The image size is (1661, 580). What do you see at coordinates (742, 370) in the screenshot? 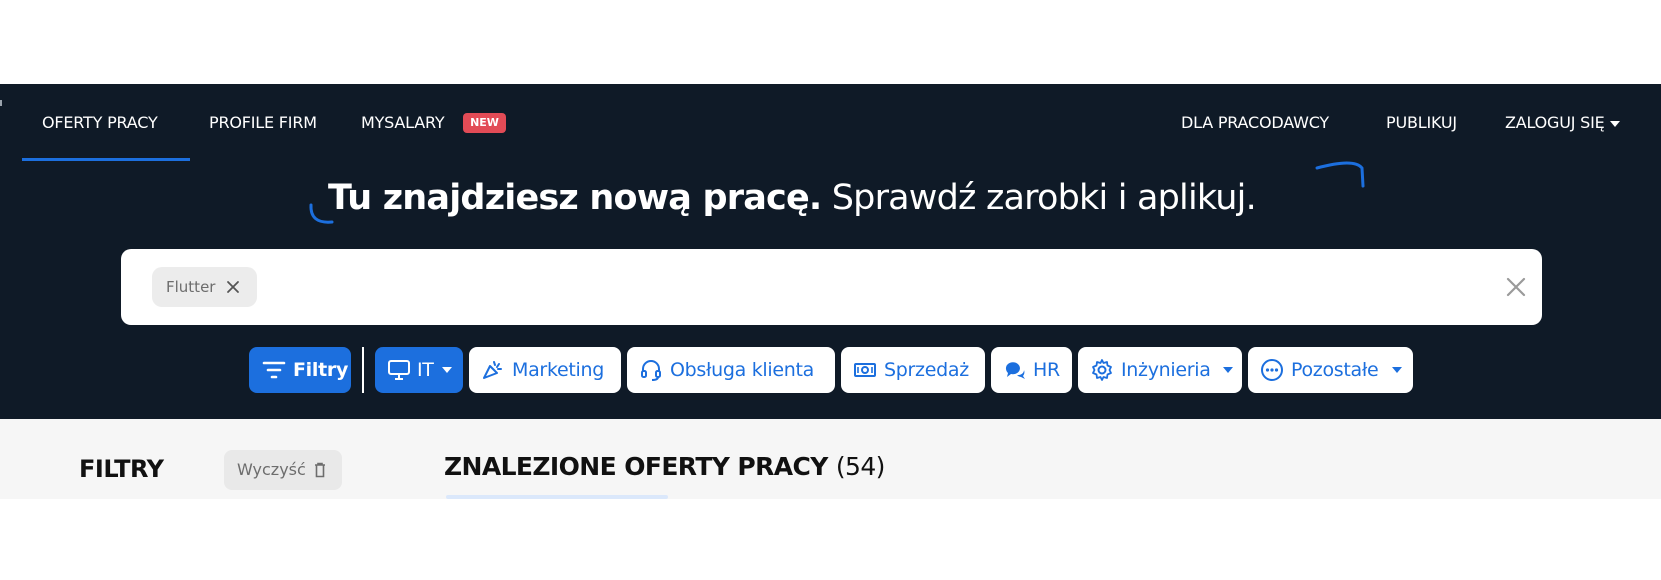
I see `category-customer-service-label: Obsługa klienta` at bounding box center [742, 370].